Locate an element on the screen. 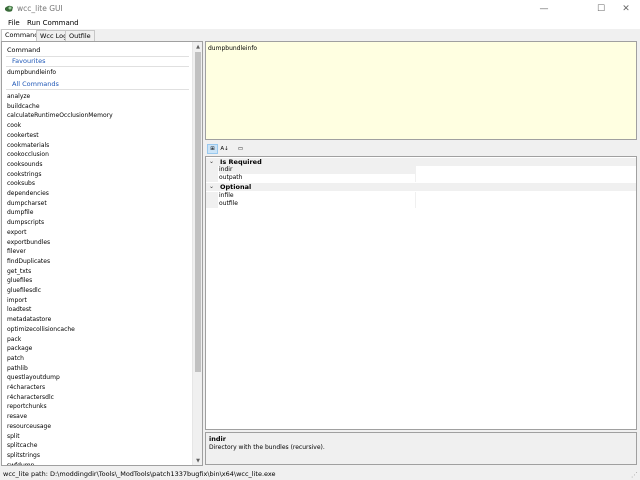 The height and width of the screenshot is (480, 640). command-list-item: cookmaterials is located at coordinates (28, 145).